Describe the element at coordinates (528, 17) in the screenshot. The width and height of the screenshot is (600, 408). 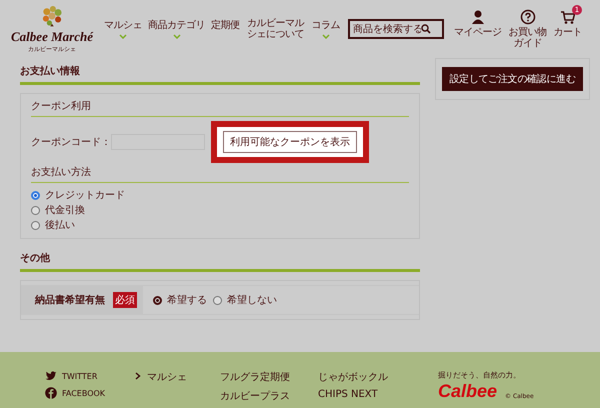
I see `help-icon` at that location.